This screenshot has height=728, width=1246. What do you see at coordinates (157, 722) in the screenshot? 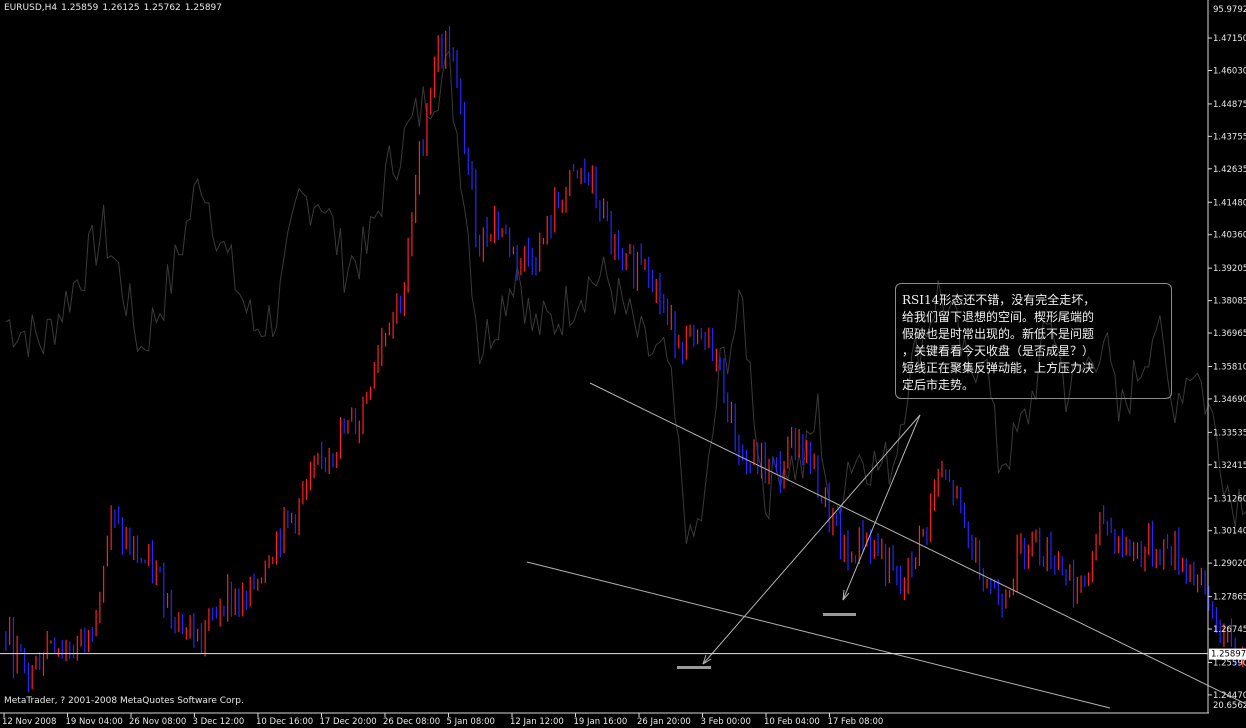
I see `time-tick-label: 26 Nov 08:00` at bounding box center [157, 722].